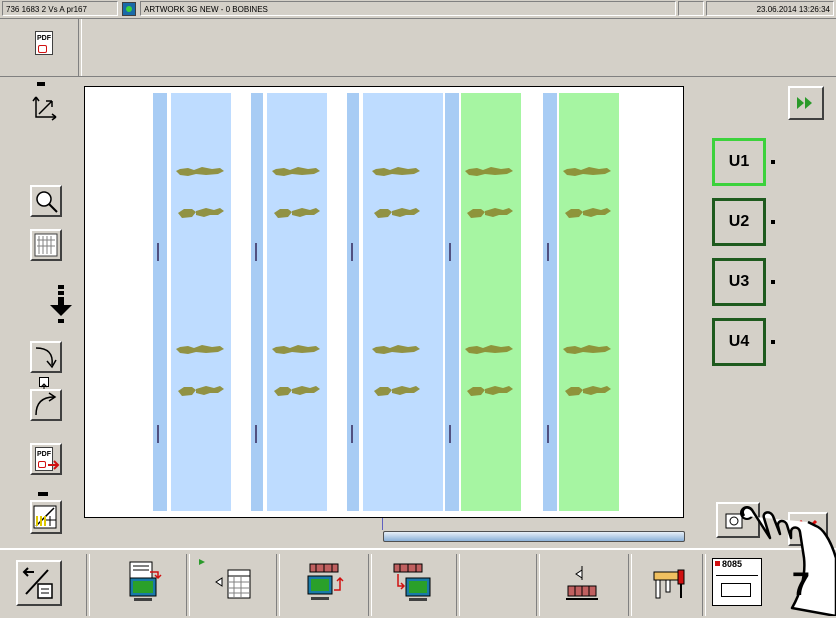 The height and width of the screenshot is (618, 836). I want to click on status-light-icon, so click(717, 563).